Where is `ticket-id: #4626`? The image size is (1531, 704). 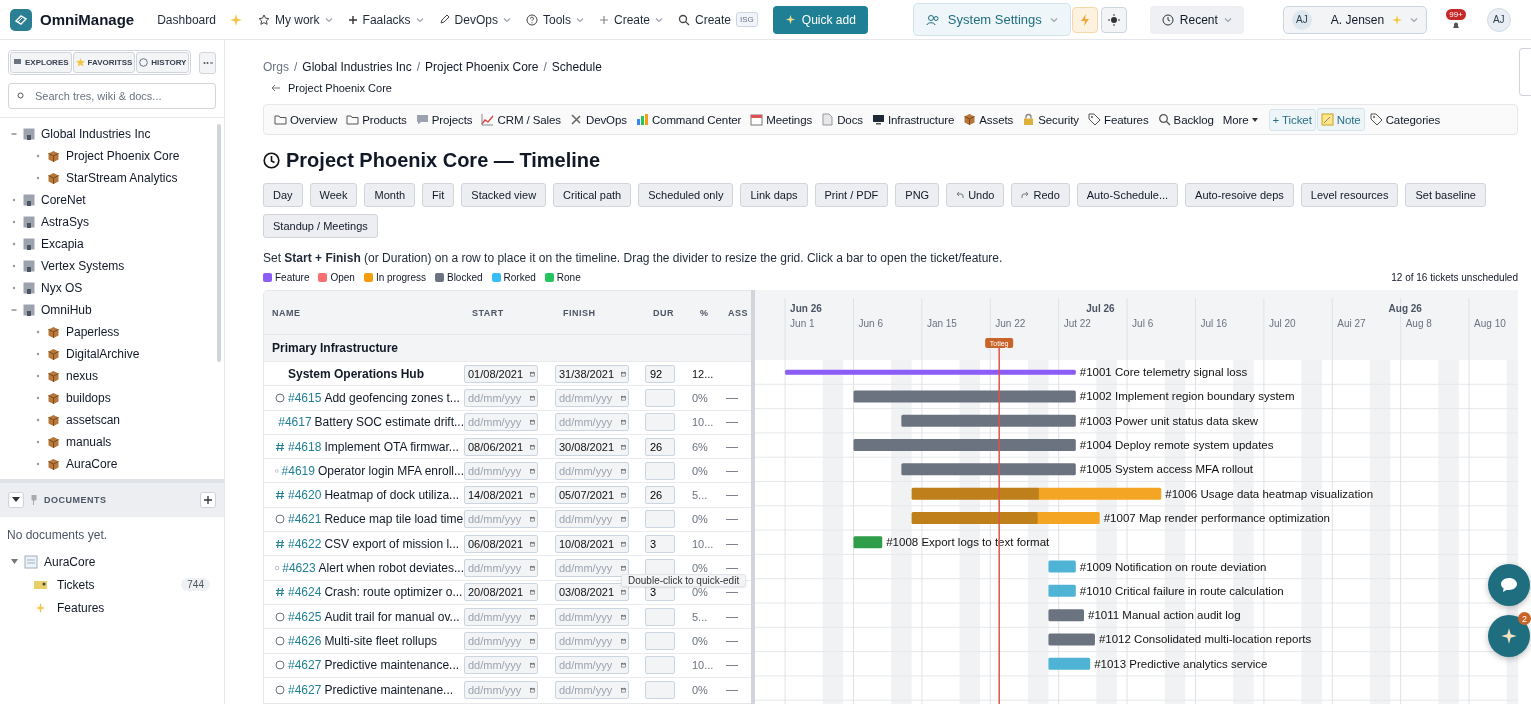 ticket-id: #4626 is located at coordinates (305, 640).